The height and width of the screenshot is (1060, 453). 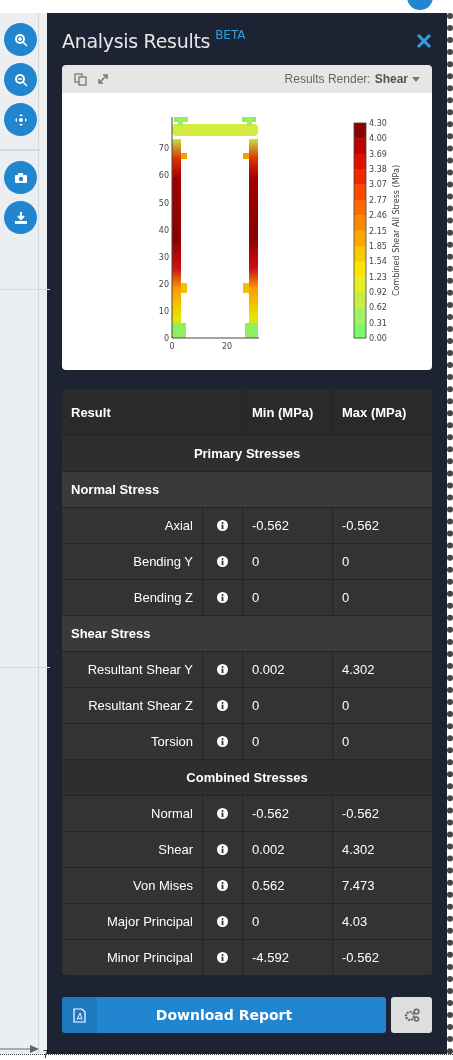 I want to click on result-label: Bending Z, so click(x=163, y=598).